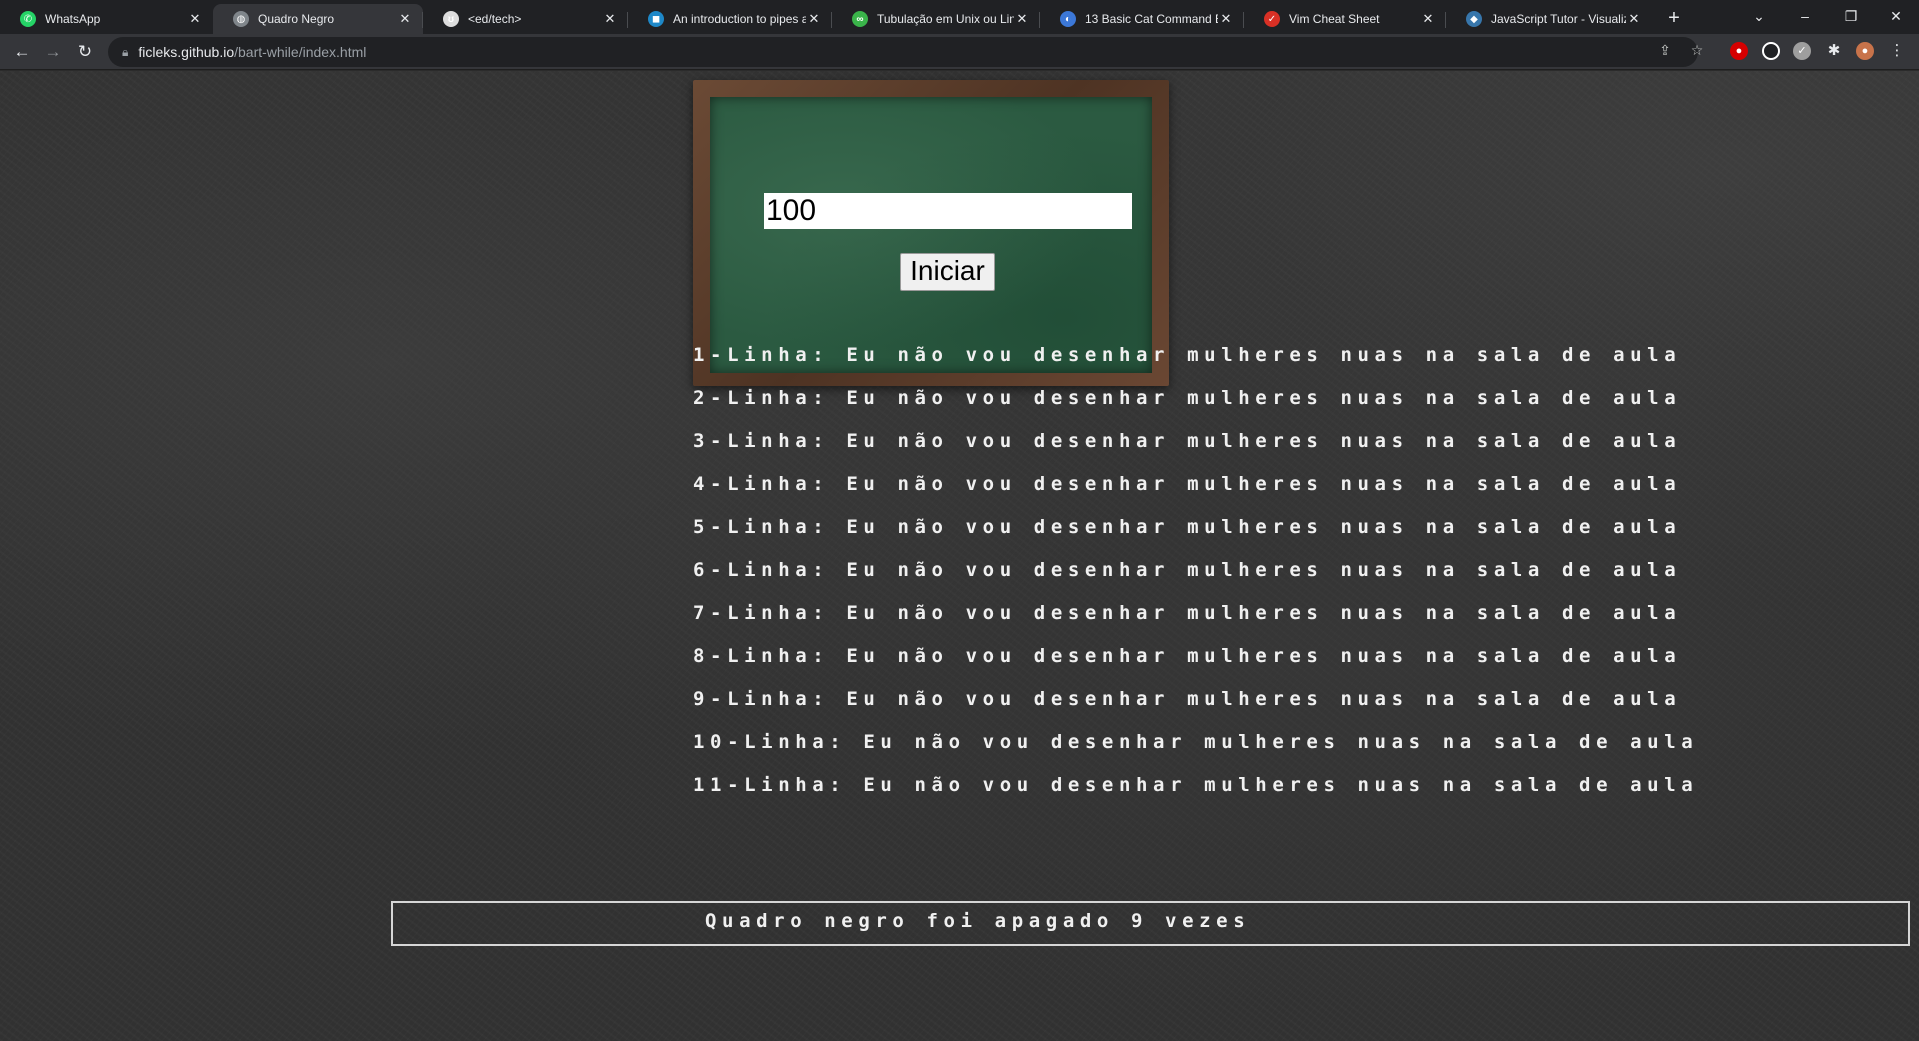  I want to click on chalkboard: Iniciar, so click(931, 235).